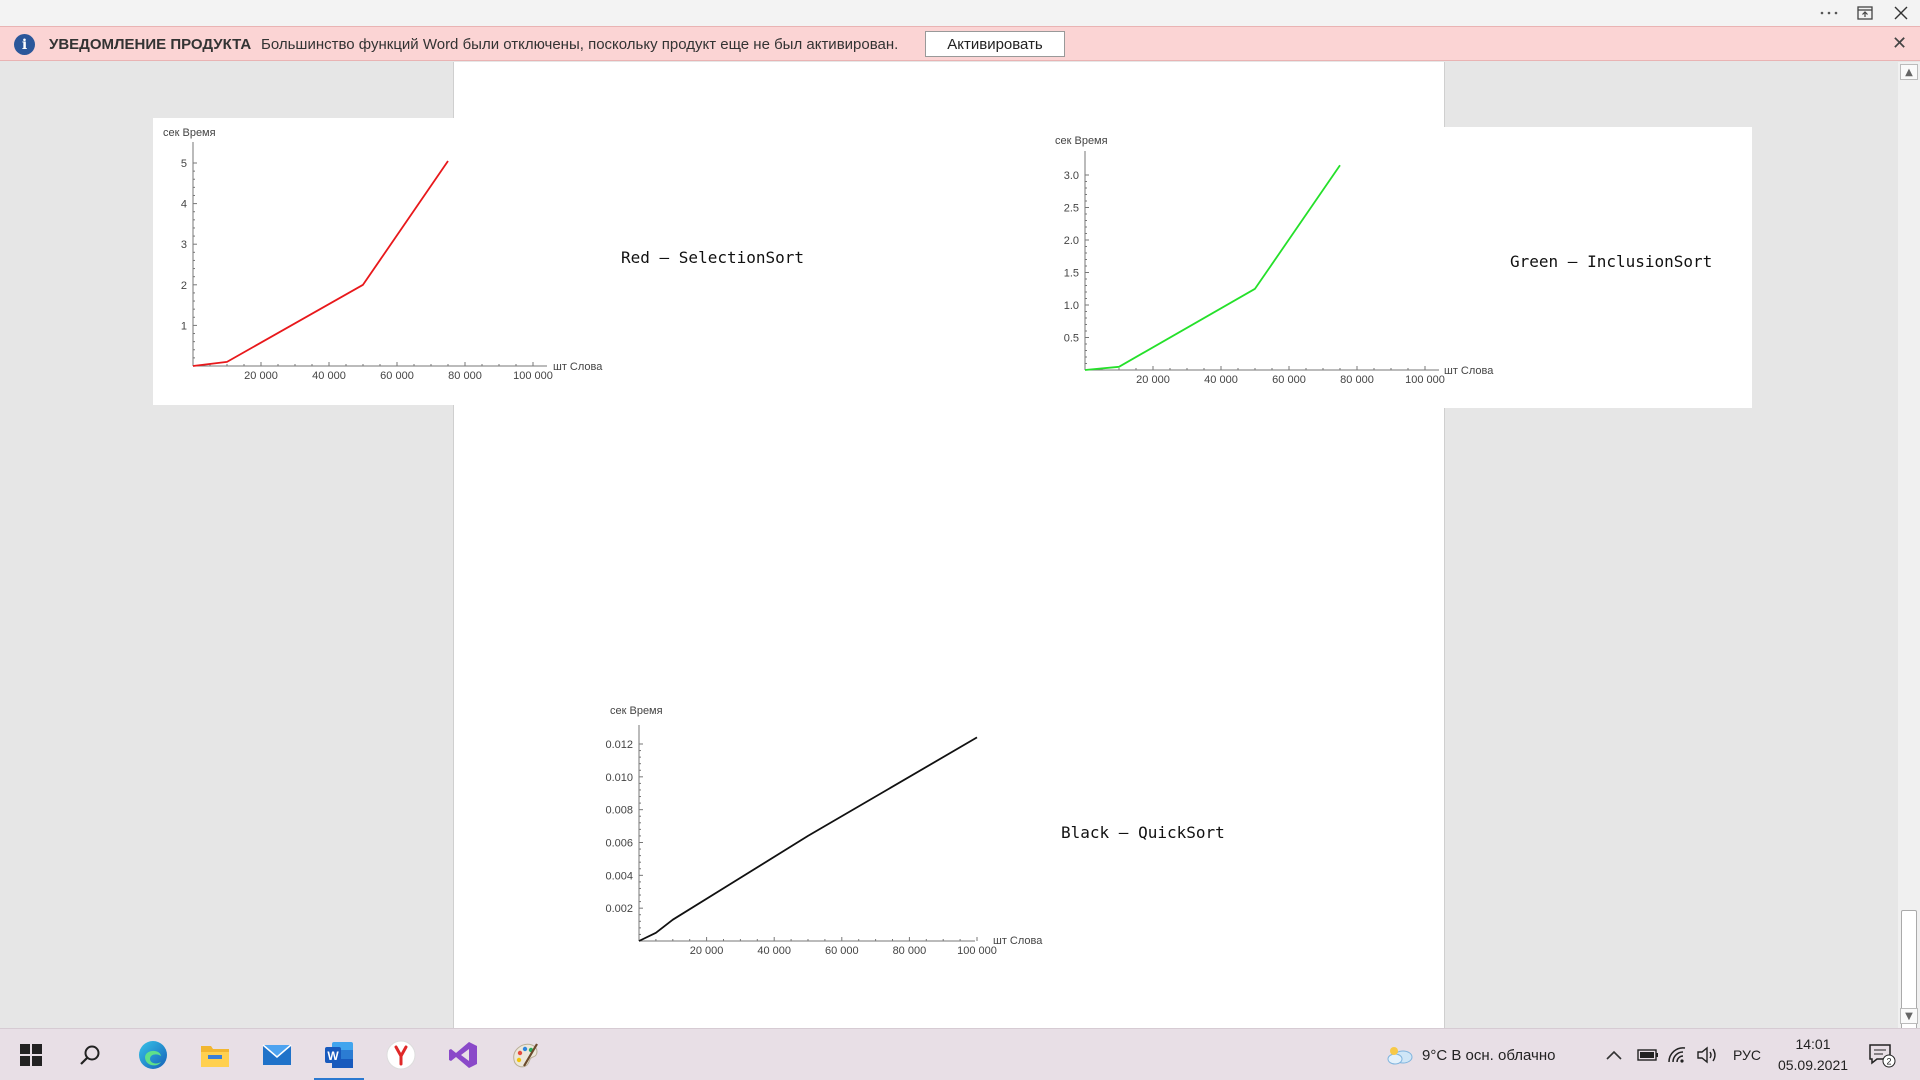  What do you see at coordinates (215, 1054) in the screenshot?
I see `file-explorer-icon` at bounding box center [215, 1054].